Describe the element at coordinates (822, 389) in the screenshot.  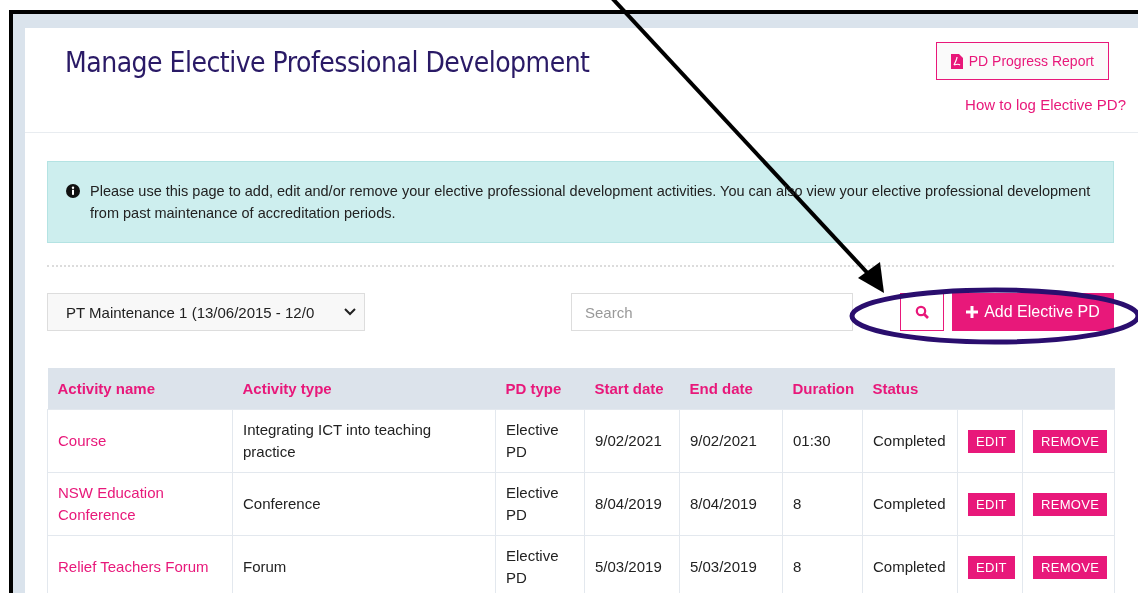
I see `column-header: Duration` at that location.